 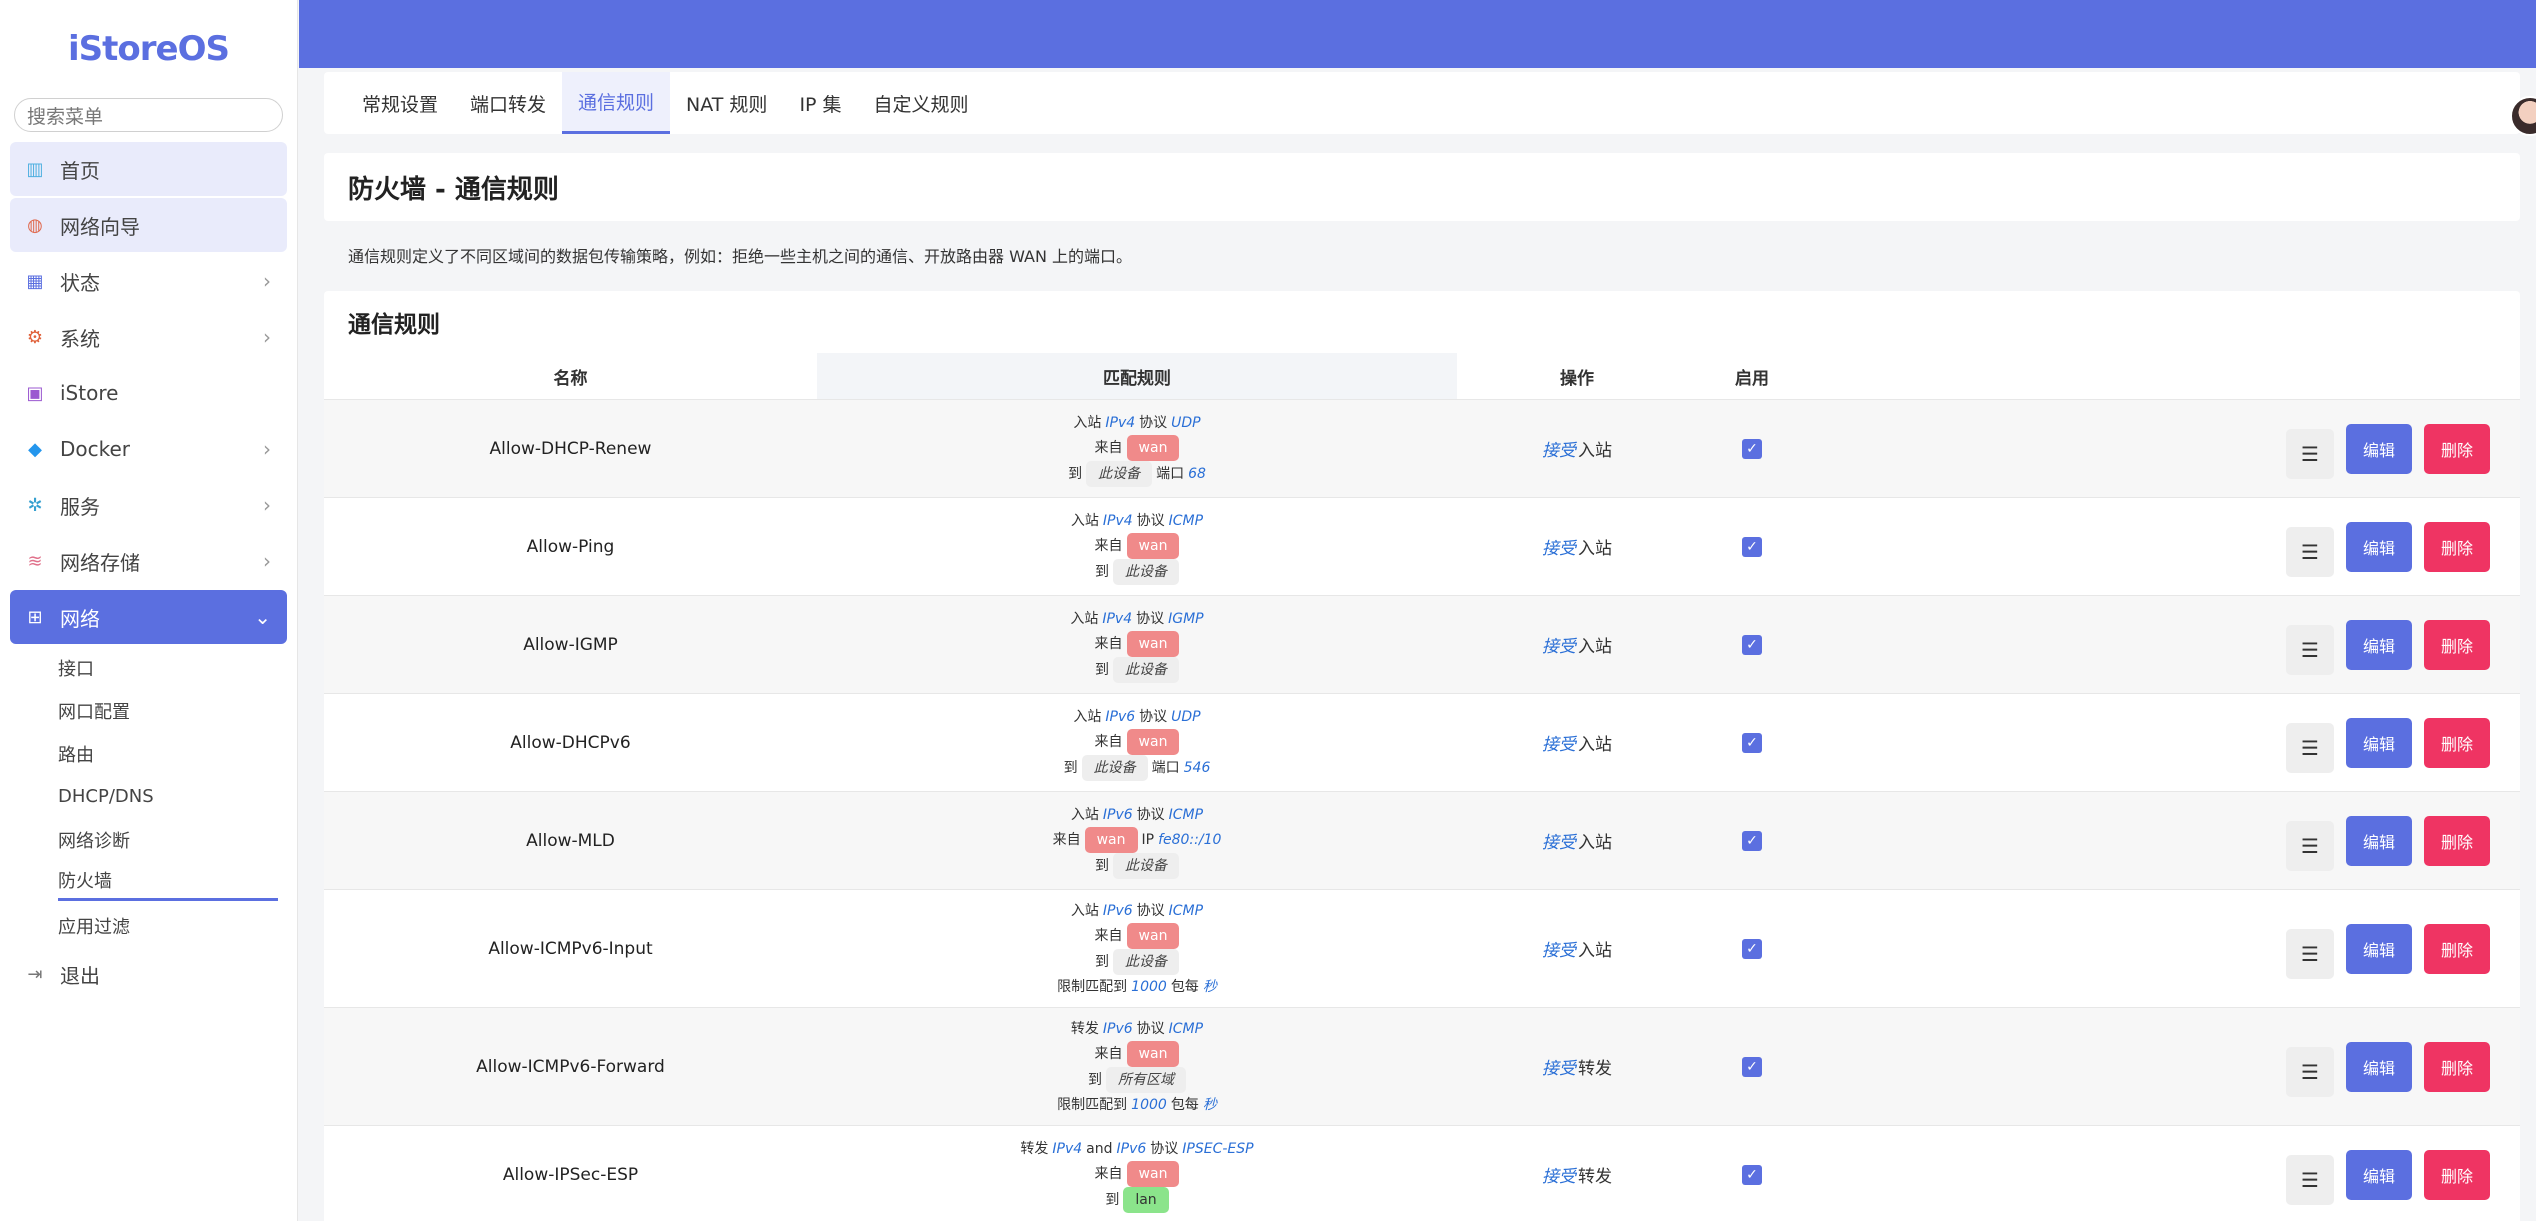 I want to click on tab-traffic-rules: 通信规则, so click(x=616, y=103).